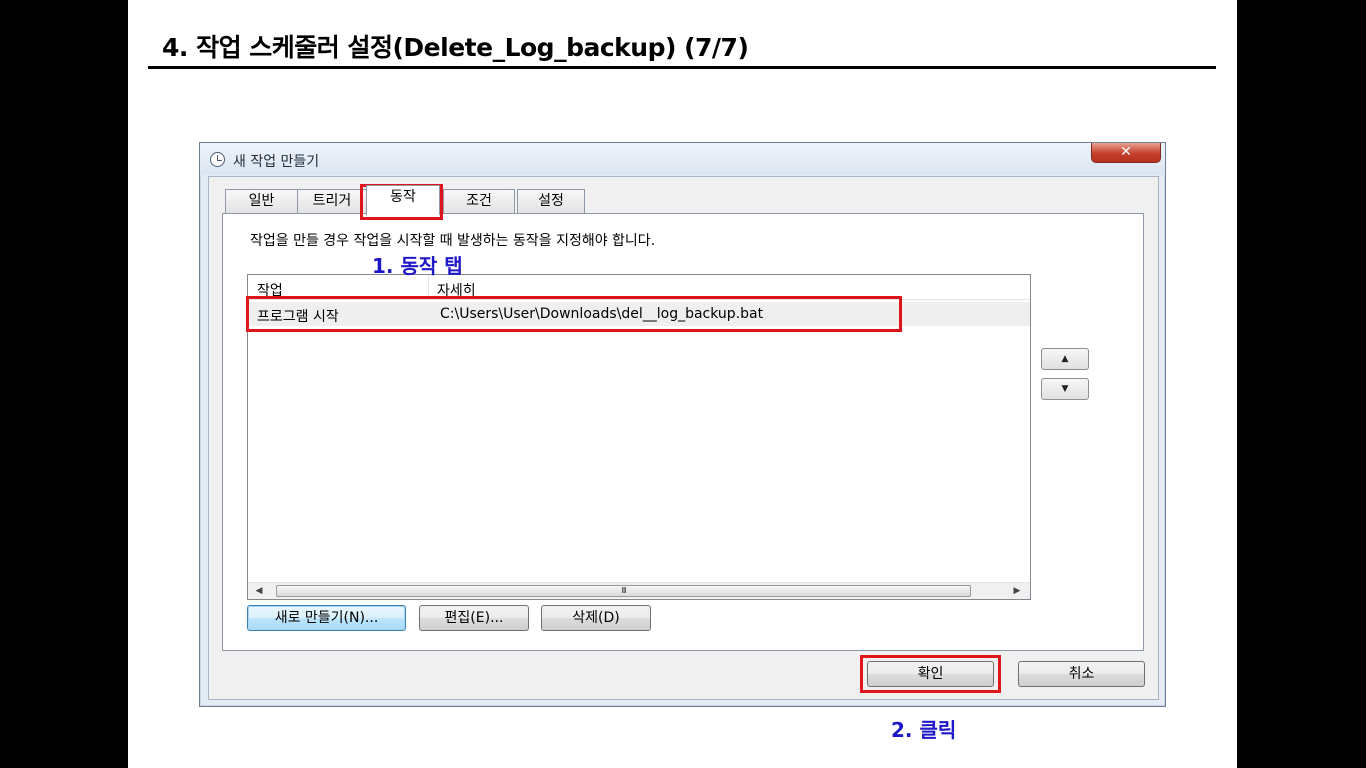  Describe the element at coordinates (682, 67) in the screenshot. I see `title-divider` at that location.